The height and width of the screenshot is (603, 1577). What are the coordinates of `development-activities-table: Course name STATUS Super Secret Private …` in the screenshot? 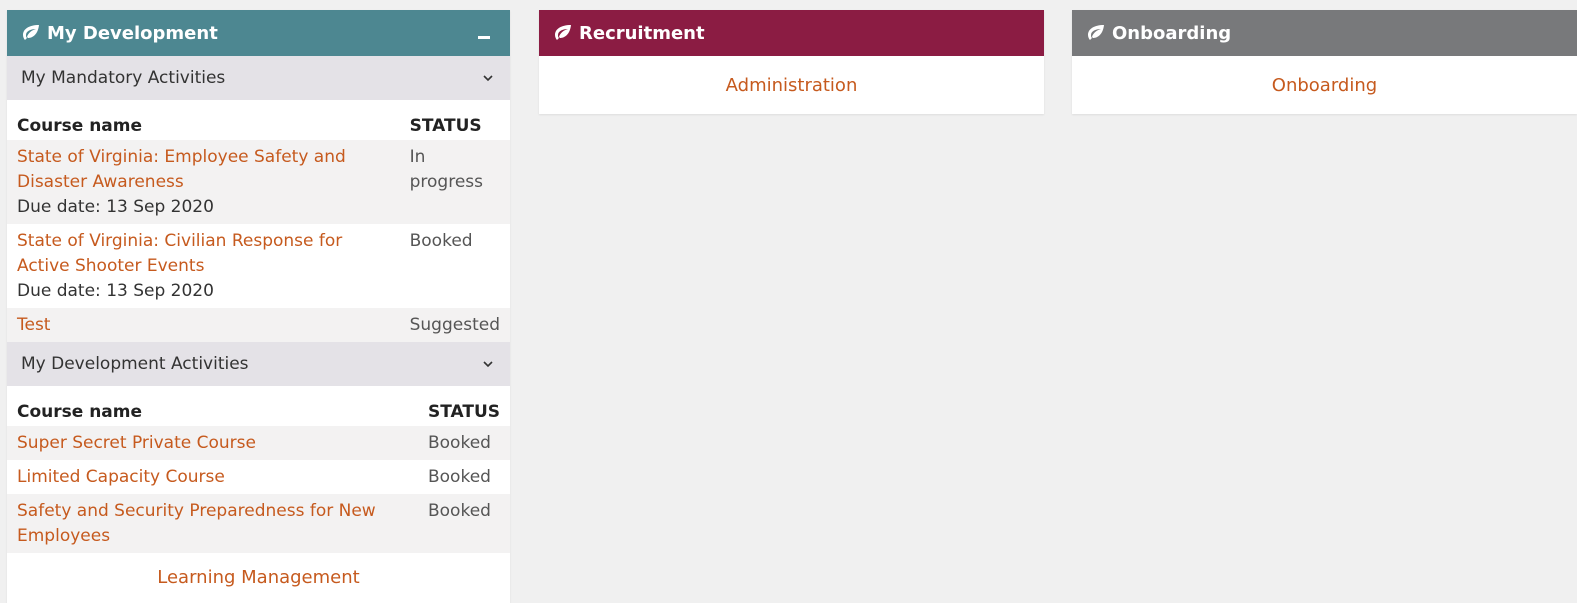 It's located at (258, 469).